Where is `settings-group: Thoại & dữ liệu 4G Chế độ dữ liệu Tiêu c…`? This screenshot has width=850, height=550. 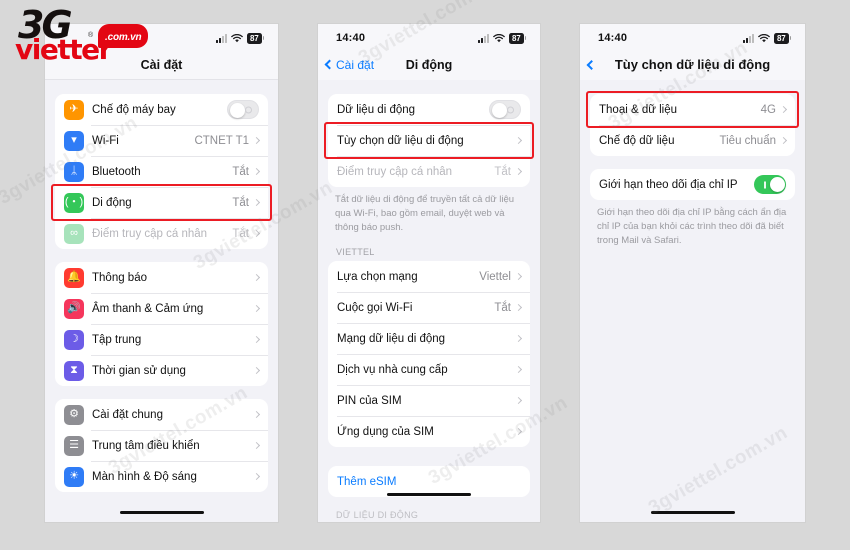 settings-group: Thoại & dữ liệu 4G Chế độ dữ liệu Tiêu c… is located at coordinates (692, 125).